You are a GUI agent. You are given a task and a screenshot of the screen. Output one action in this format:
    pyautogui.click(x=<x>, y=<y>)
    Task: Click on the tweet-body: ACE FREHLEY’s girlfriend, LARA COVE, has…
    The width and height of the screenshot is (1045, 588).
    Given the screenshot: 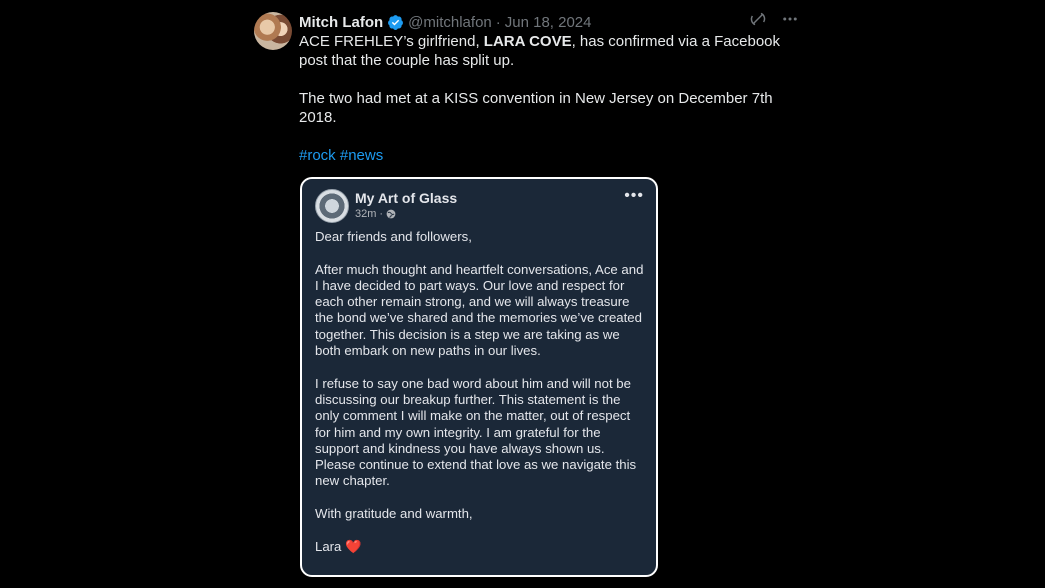 What is the action you would take?
    pyautogui.click(x=549, y=98)
    